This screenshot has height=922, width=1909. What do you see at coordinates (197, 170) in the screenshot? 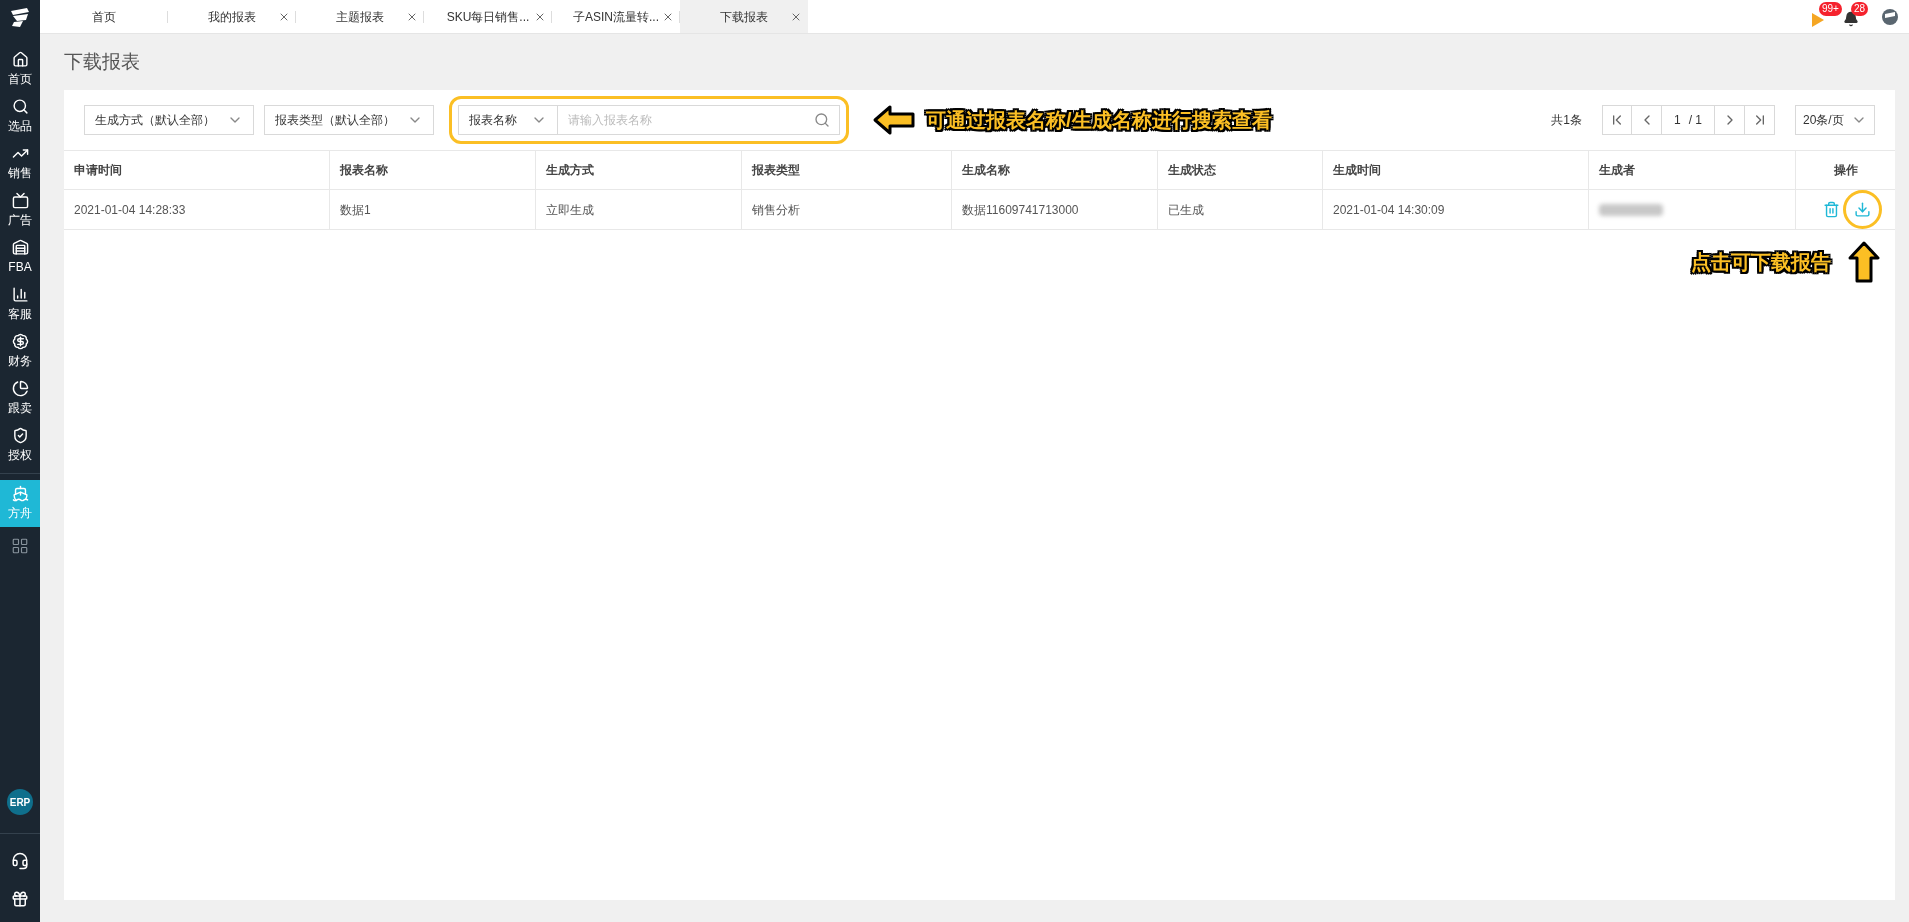
I see `column-header: 申请时间` at bounding box center [197, 170].